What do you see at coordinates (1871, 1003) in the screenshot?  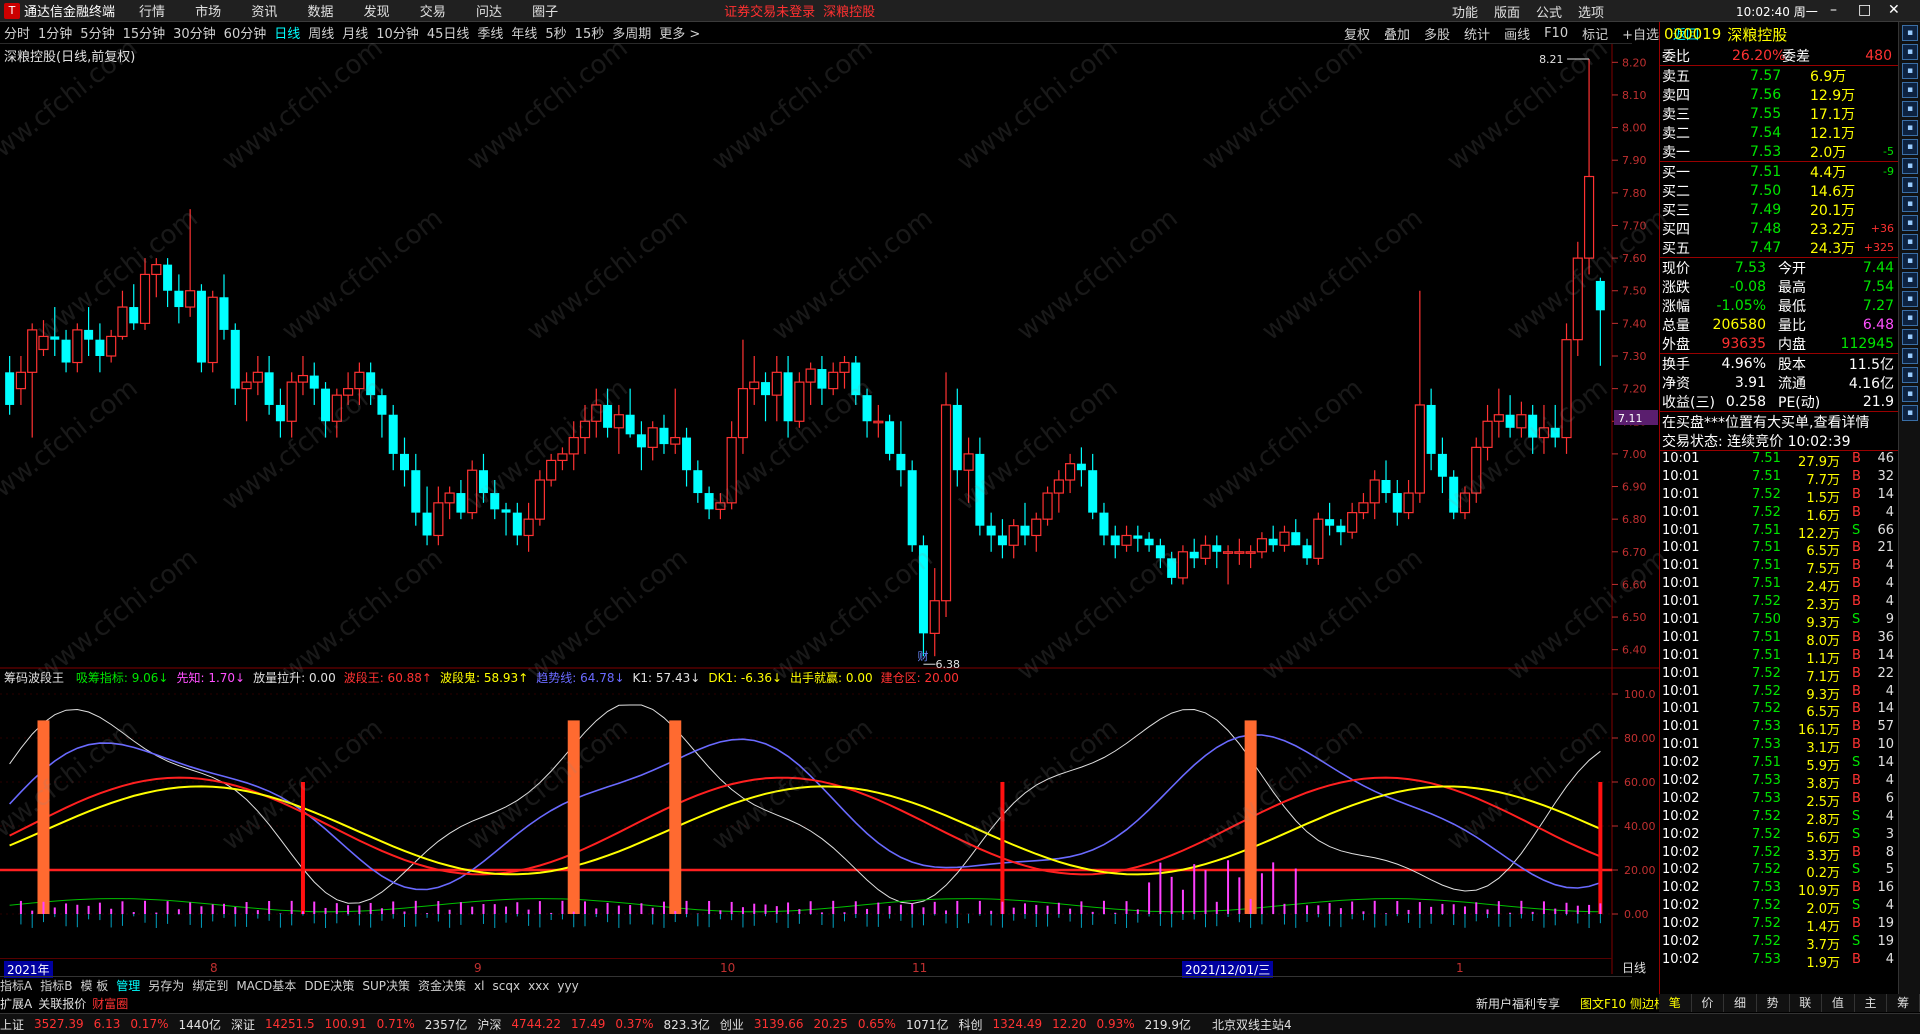 I see `quote-tab-6: 主` at bounding box center [1871, 1003].